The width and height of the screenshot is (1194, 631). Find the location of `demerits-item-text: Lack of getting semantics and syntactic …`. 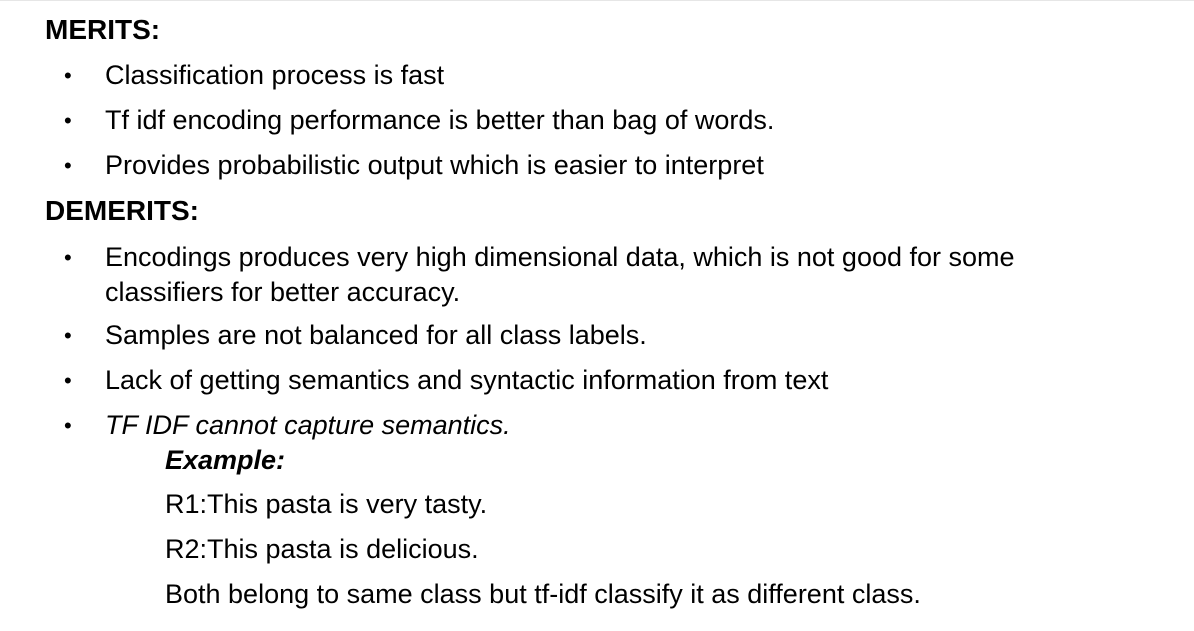

demerits-item-text: Lack of getting semantics and syntactic … is located at coordinates (467, 380).